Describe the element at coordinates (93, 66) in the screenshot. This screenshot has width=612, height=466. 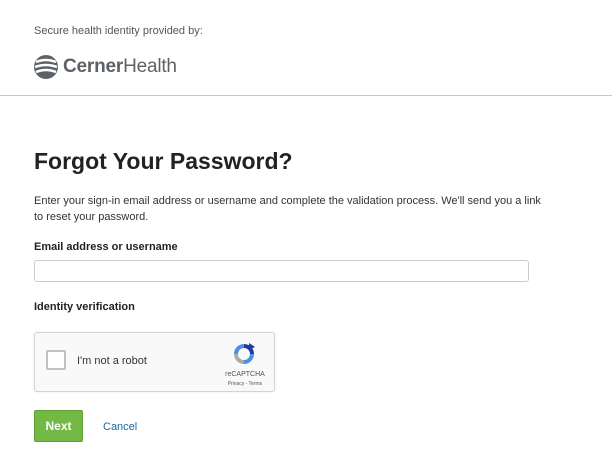
I see `logo-text-bold: Cerner` at that location.